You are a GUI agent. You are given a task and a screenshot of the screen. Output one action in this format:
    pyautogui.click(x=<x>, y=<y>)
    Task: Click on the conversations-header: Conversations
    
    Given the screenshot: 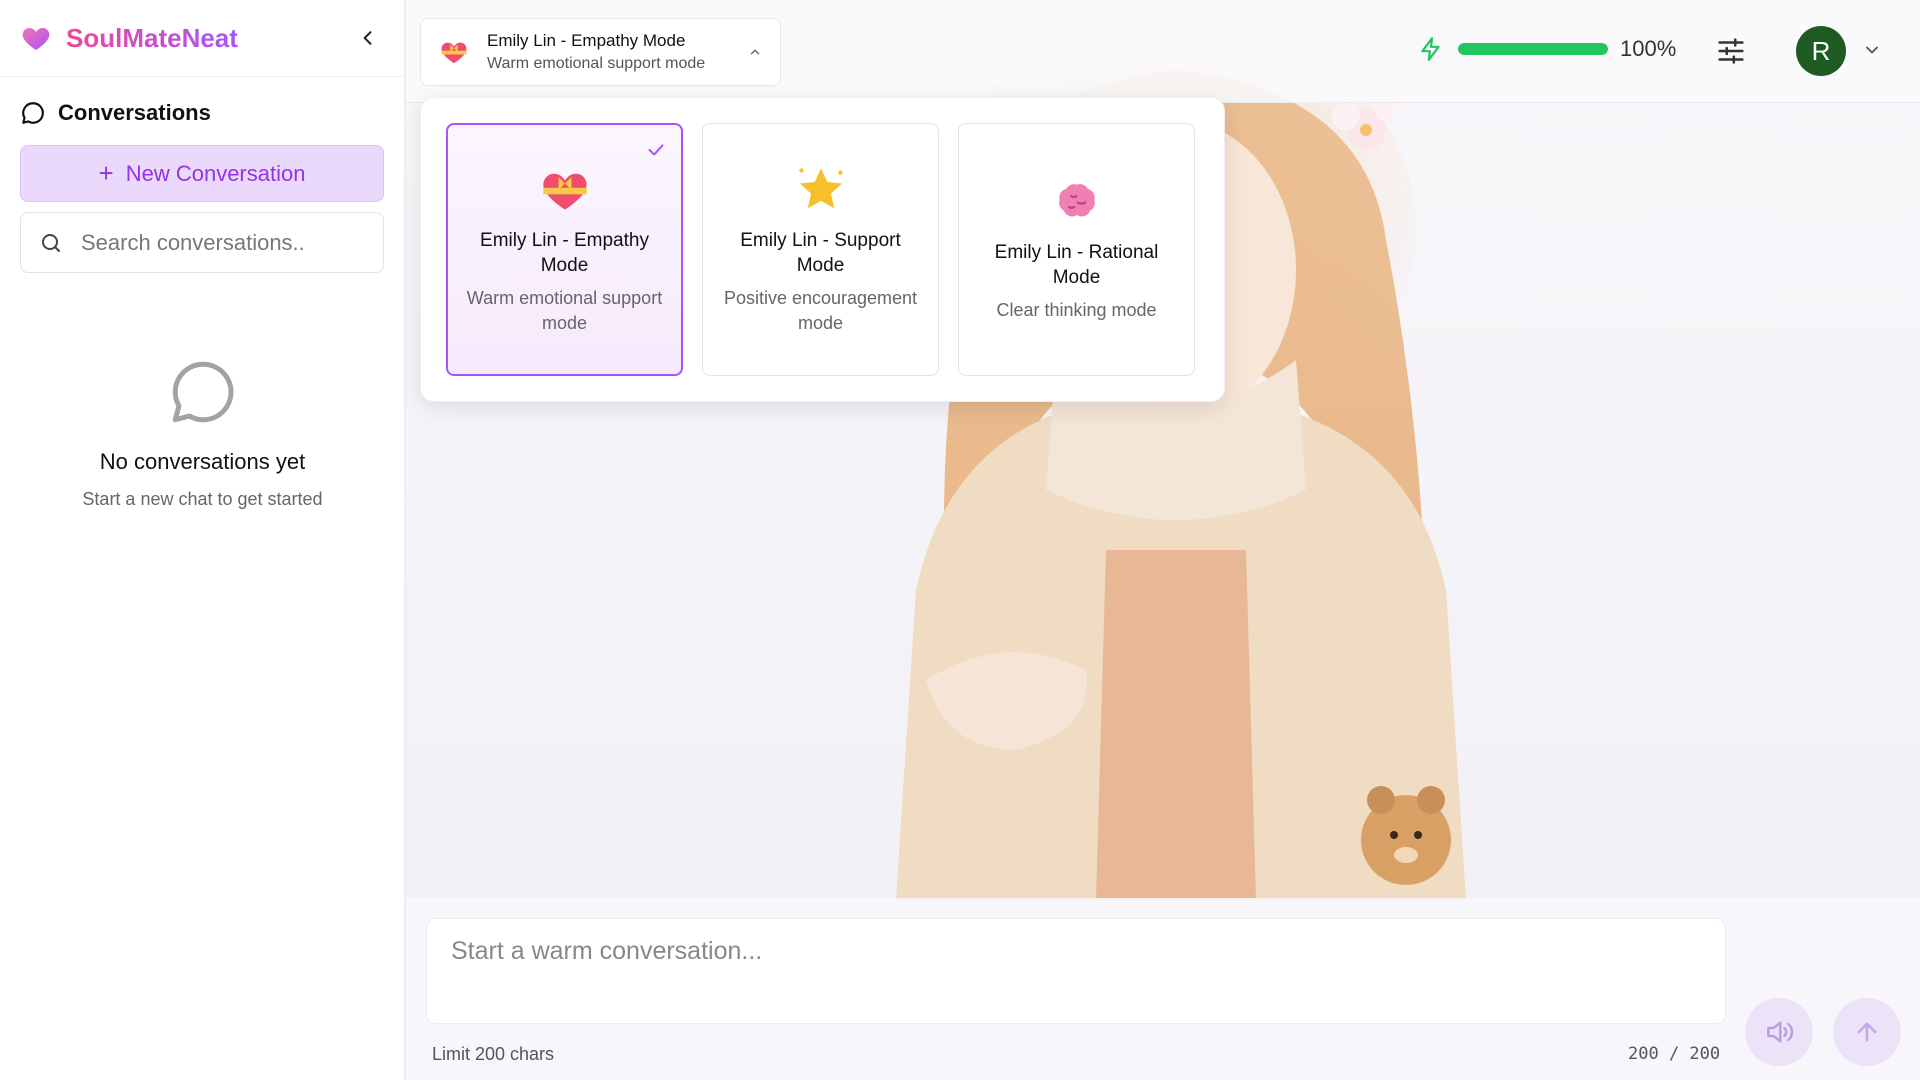 What is the action you would take?
    pyautogui.click(x=202, y=105)
    